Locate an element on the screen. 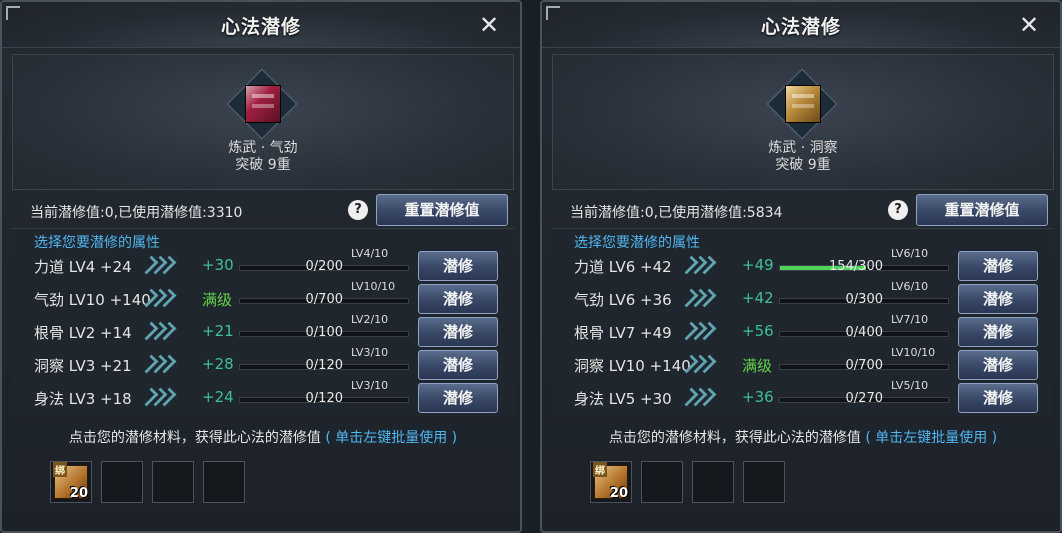 The width and height of the screenshot is (1062, 533). next-level-bonus: +56 is located at coordinates (758, 331).